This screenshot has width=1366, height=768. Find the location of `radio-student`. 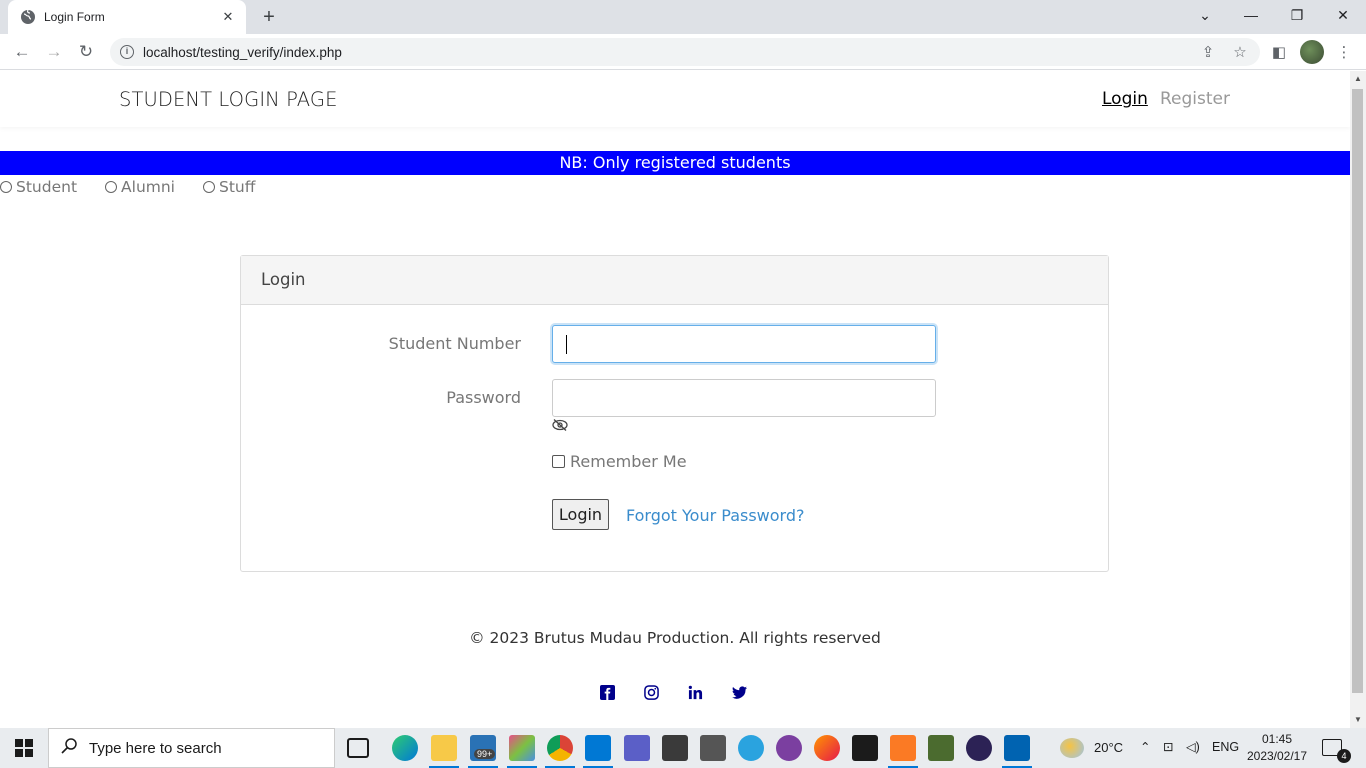

radio-student is located at coordinates (6, 187).